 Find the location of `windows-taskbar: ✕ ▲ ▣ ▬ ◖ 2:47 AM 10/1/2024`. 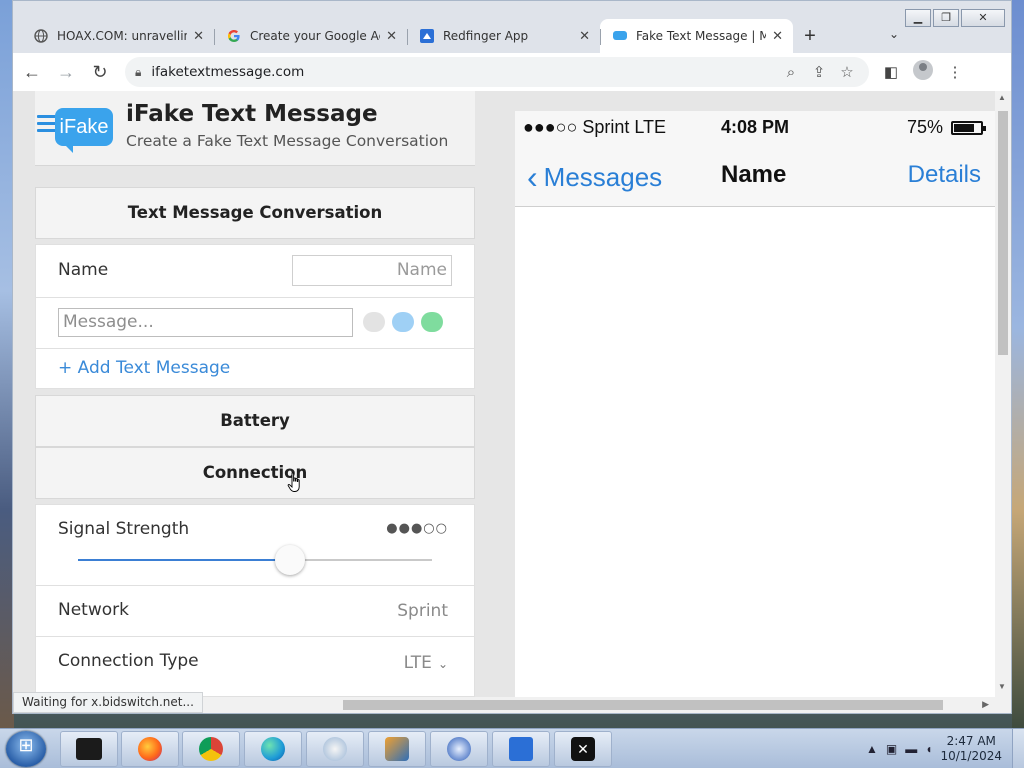

windows-taskbar: ✕ ▲ ▣ ▬ ◖ 2:47 AM 10/1/2024 is located at coordinates (512, 748).